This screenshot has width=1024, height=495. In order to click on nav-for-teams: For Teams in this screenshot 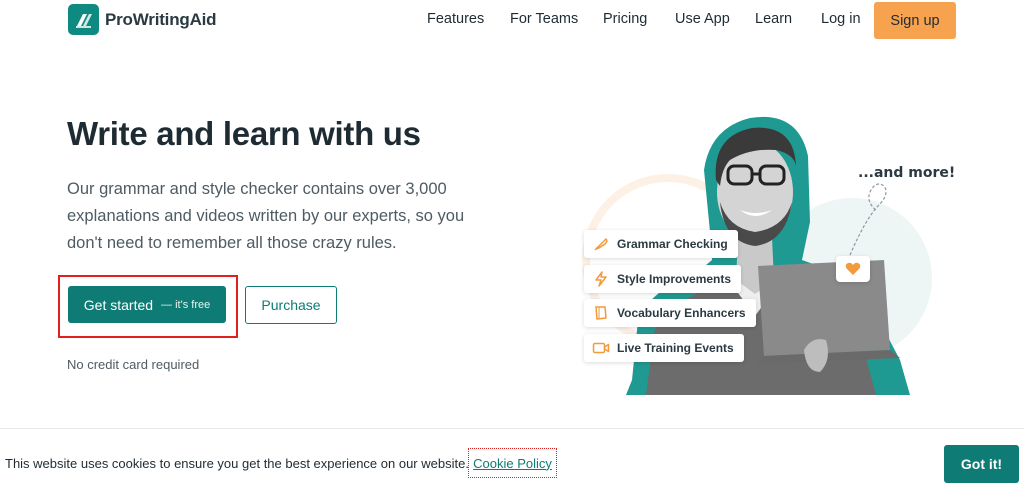, I will do `click(544, 19)`.